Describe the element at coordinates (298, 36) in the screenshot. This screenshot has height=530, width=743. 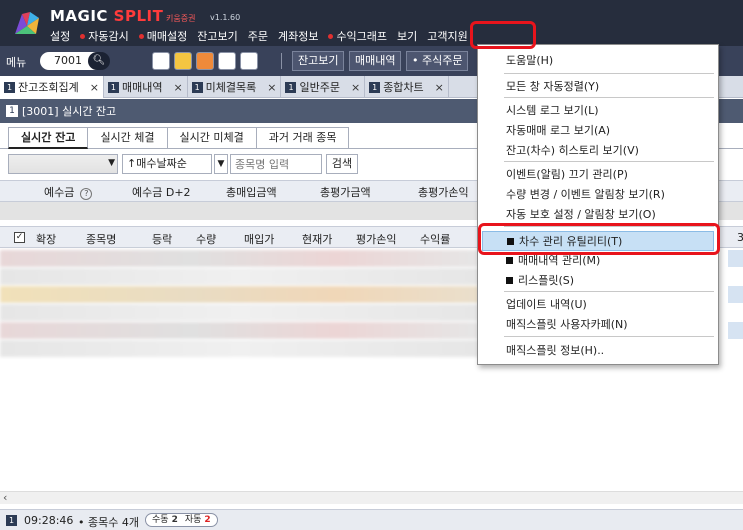
I see `menu-item-5: 계좌정보` at that location.